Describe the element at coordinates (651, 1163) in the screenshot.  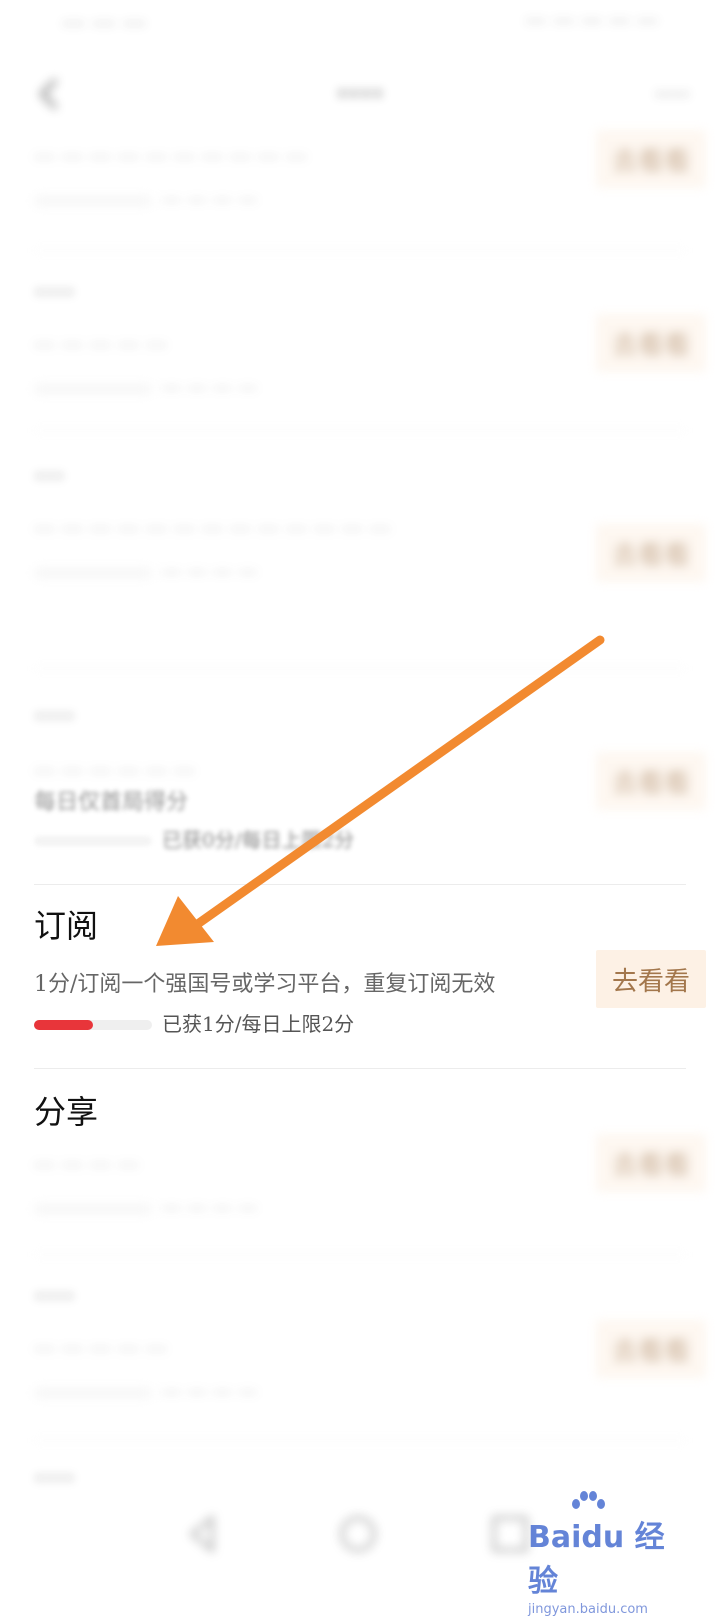
I see `share-go-button: 去看看` at that location.